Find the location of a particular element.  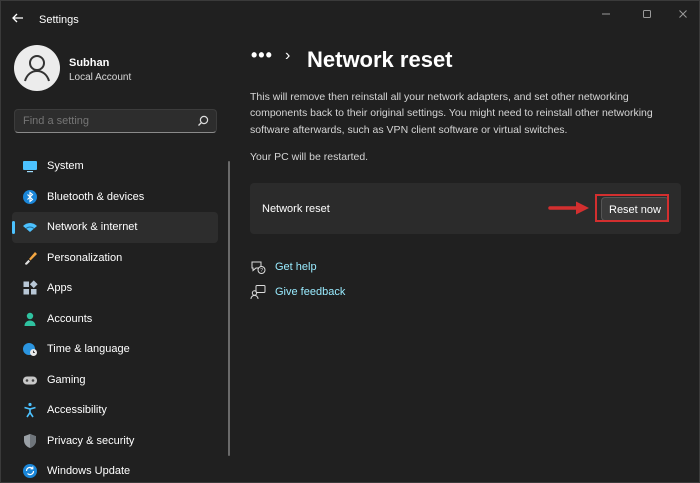

sidebar-item-label: System is located at coordinates (65, 166).